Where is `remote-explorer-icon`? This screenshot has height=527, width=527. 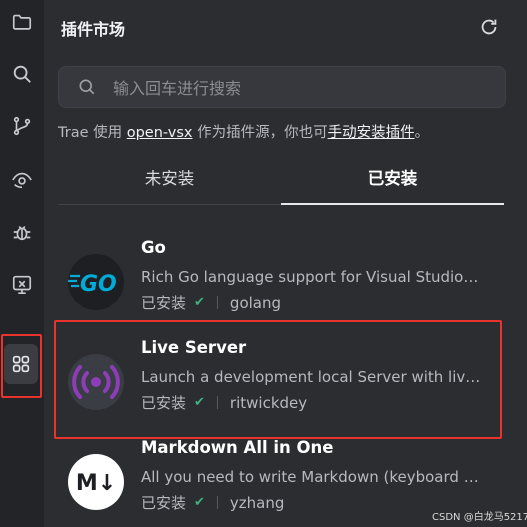
remote-explorer-icon is located at coordinates (22, 284).